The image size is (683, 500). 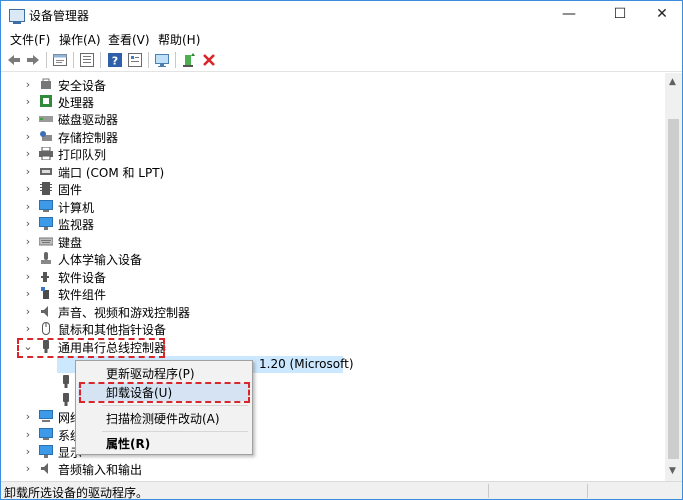 I want to click on tree-node-computer: › 计算机, so click(x=333, y=206).